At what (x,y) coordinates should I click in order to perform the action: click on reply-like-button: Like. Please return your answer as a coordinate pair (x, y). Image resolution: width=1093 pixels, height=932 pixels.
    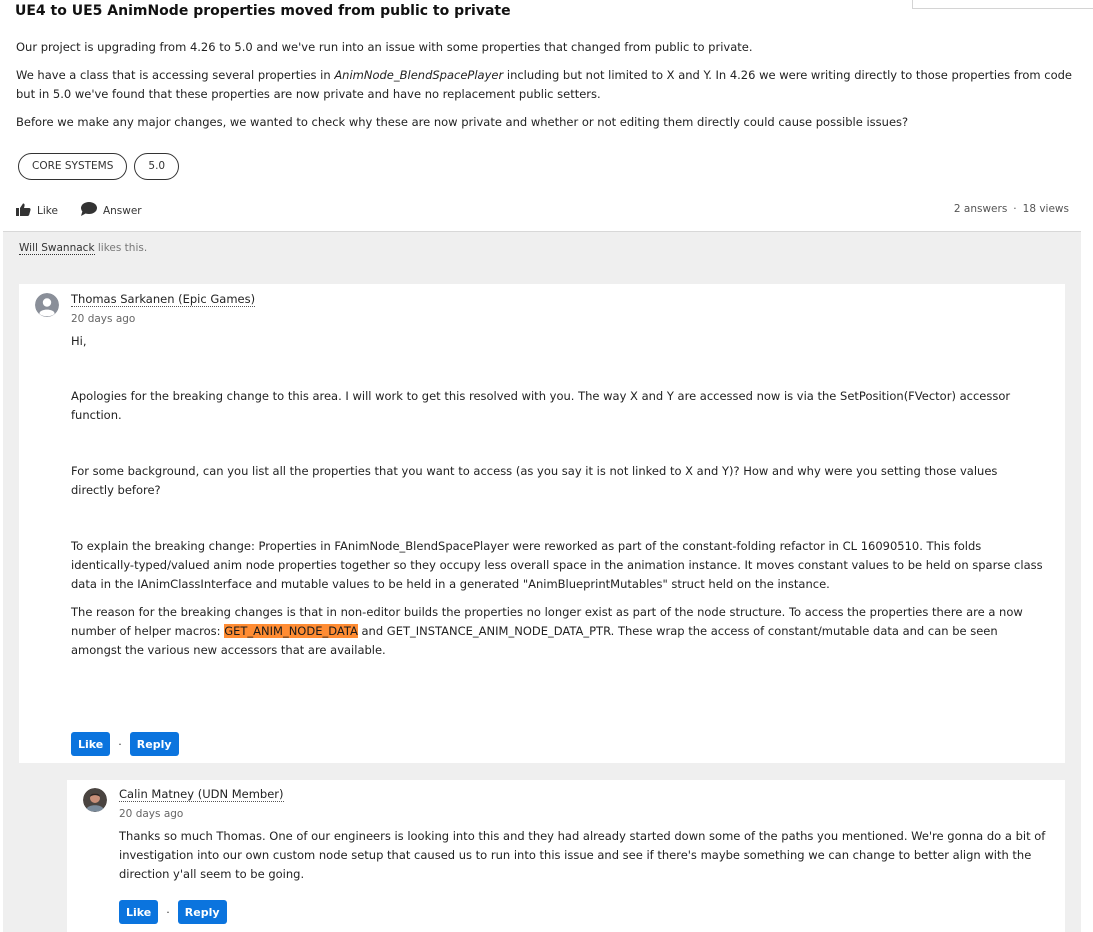
    Looking at the image, I should click on (139, 912).